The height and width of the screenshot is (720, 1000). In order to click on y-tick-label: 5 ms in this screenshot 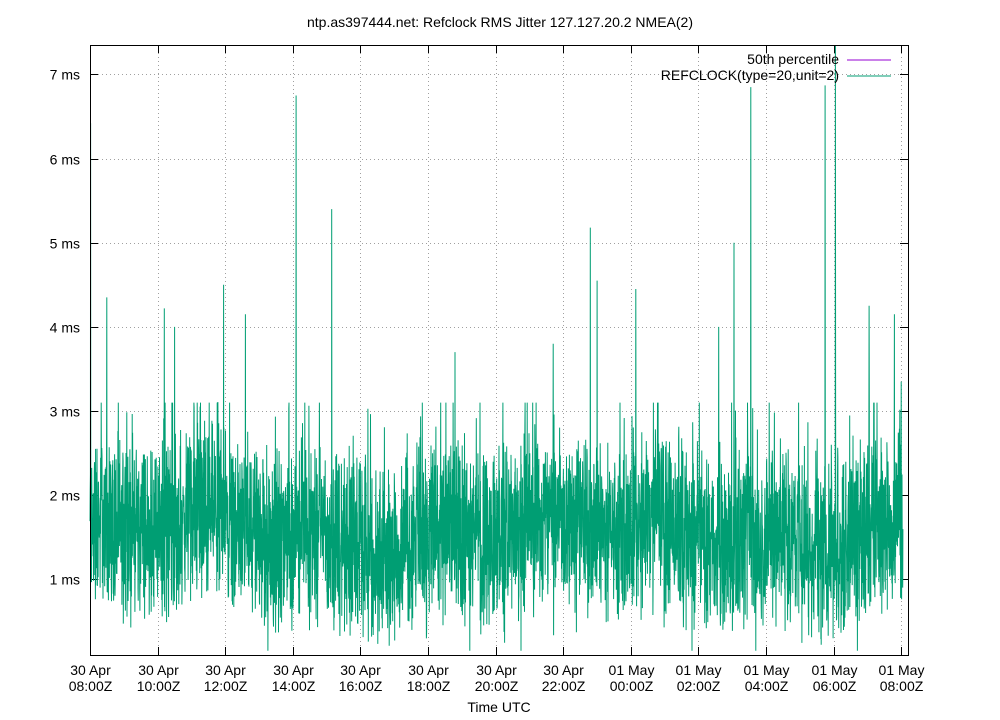, I will do `click(65, 244)`.